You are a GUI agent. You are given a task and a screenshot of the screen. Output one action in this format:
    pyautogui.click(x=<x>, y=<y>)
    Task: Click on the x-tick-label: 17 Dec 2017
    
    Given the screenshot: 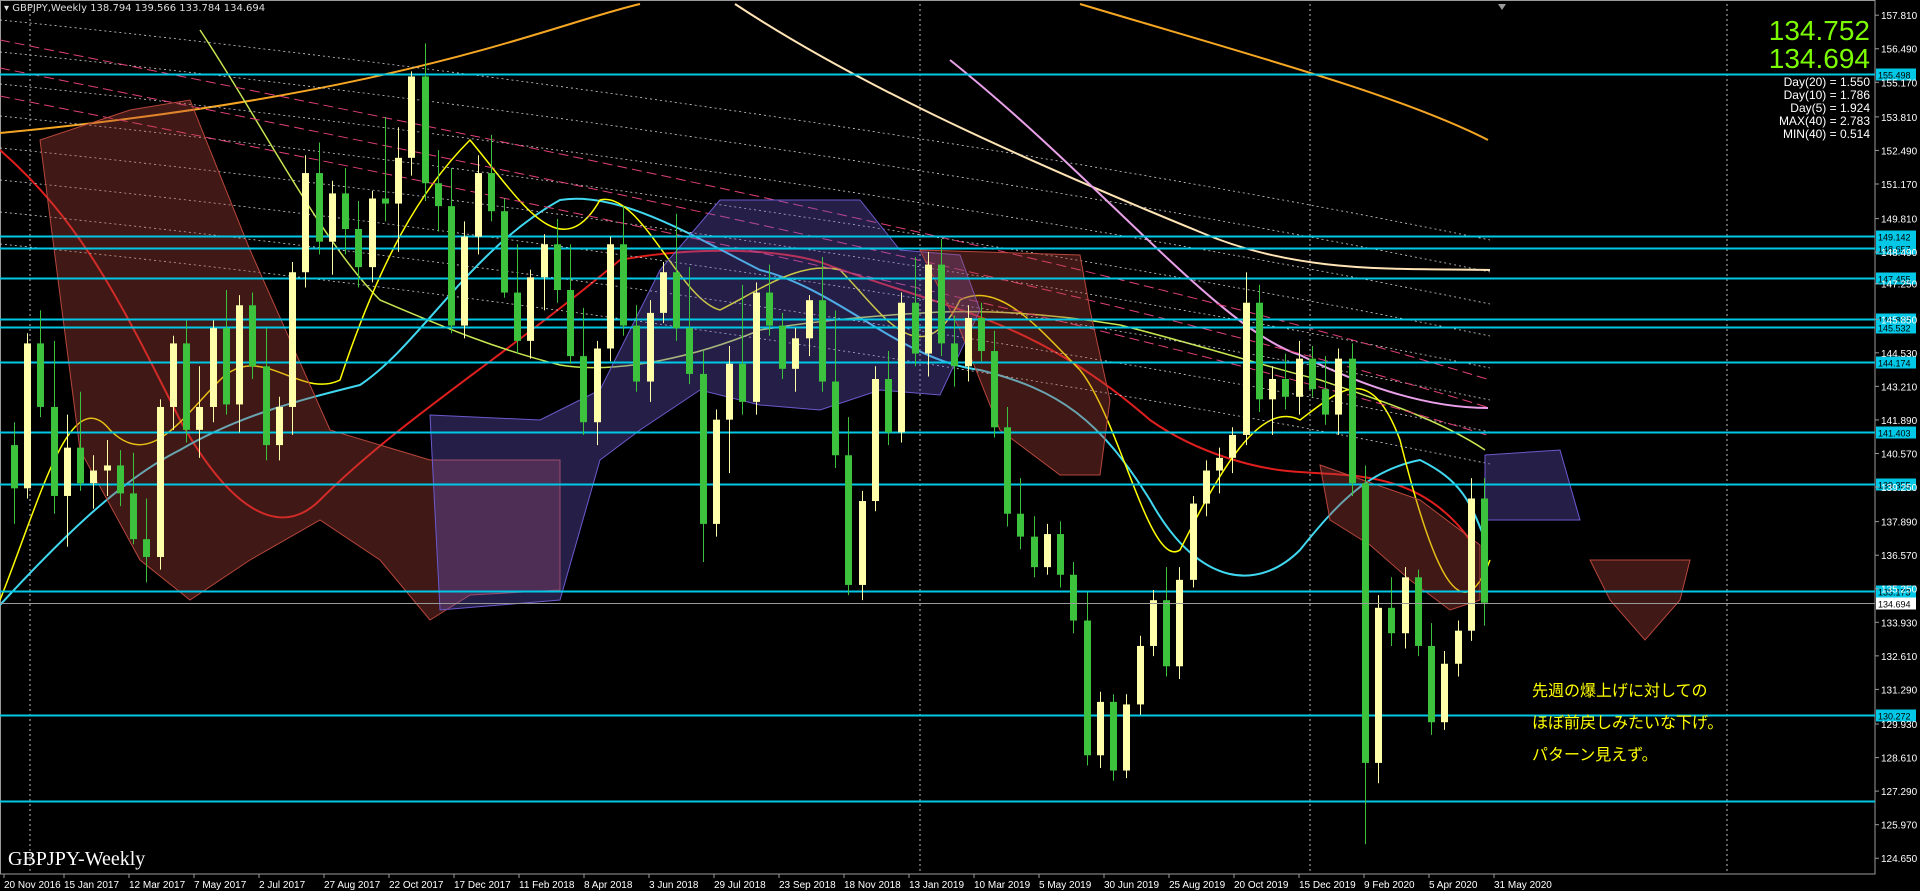 What is the action you would take?
    pyautogui.click(x=482, y=885)
    